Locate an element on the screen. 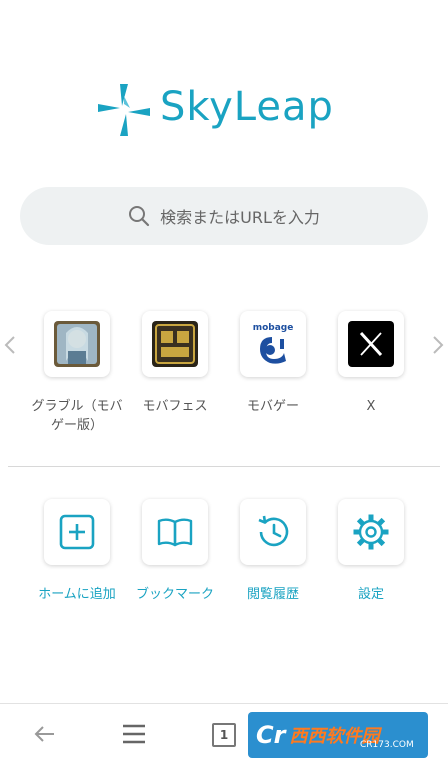  skyleap-logo: SkyLeap is located at coordinates (226, 110).